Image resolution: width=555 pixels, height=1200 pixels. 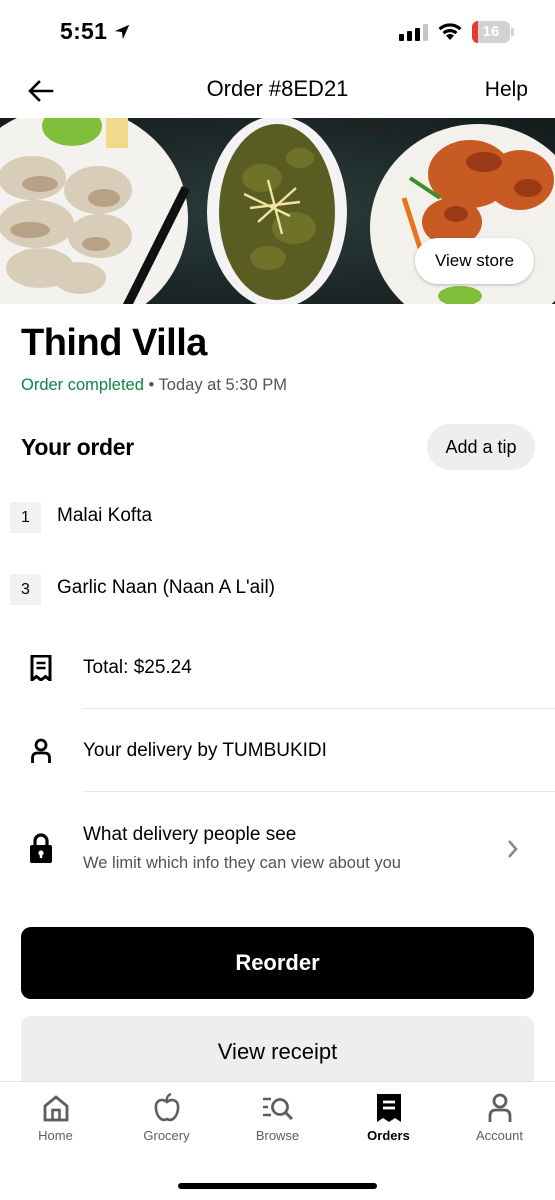 I want to click on tab-browse: Browse, so click(x=277, y=1122).